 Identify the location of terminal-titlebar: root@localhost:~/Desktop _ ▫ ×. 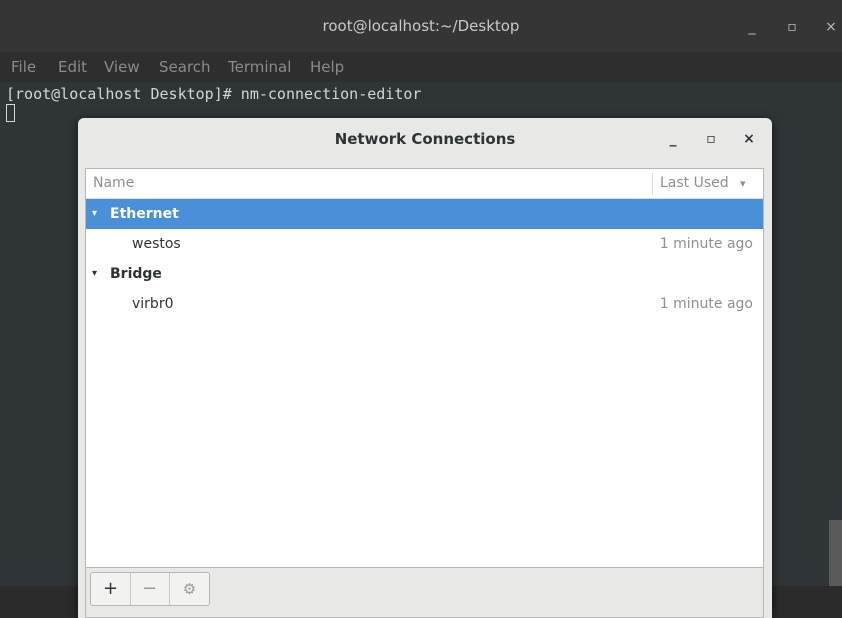
(421, 26).